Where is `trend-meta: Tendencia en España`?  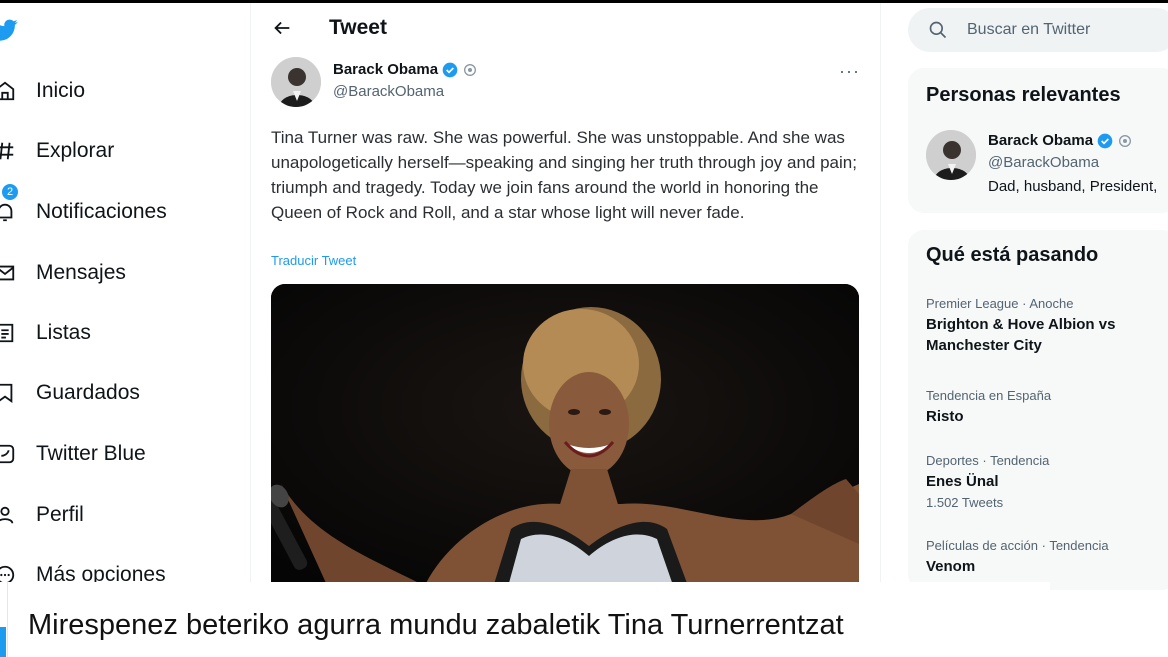 trend-meta: Tendencia en España is located at coordinates (989, 395).